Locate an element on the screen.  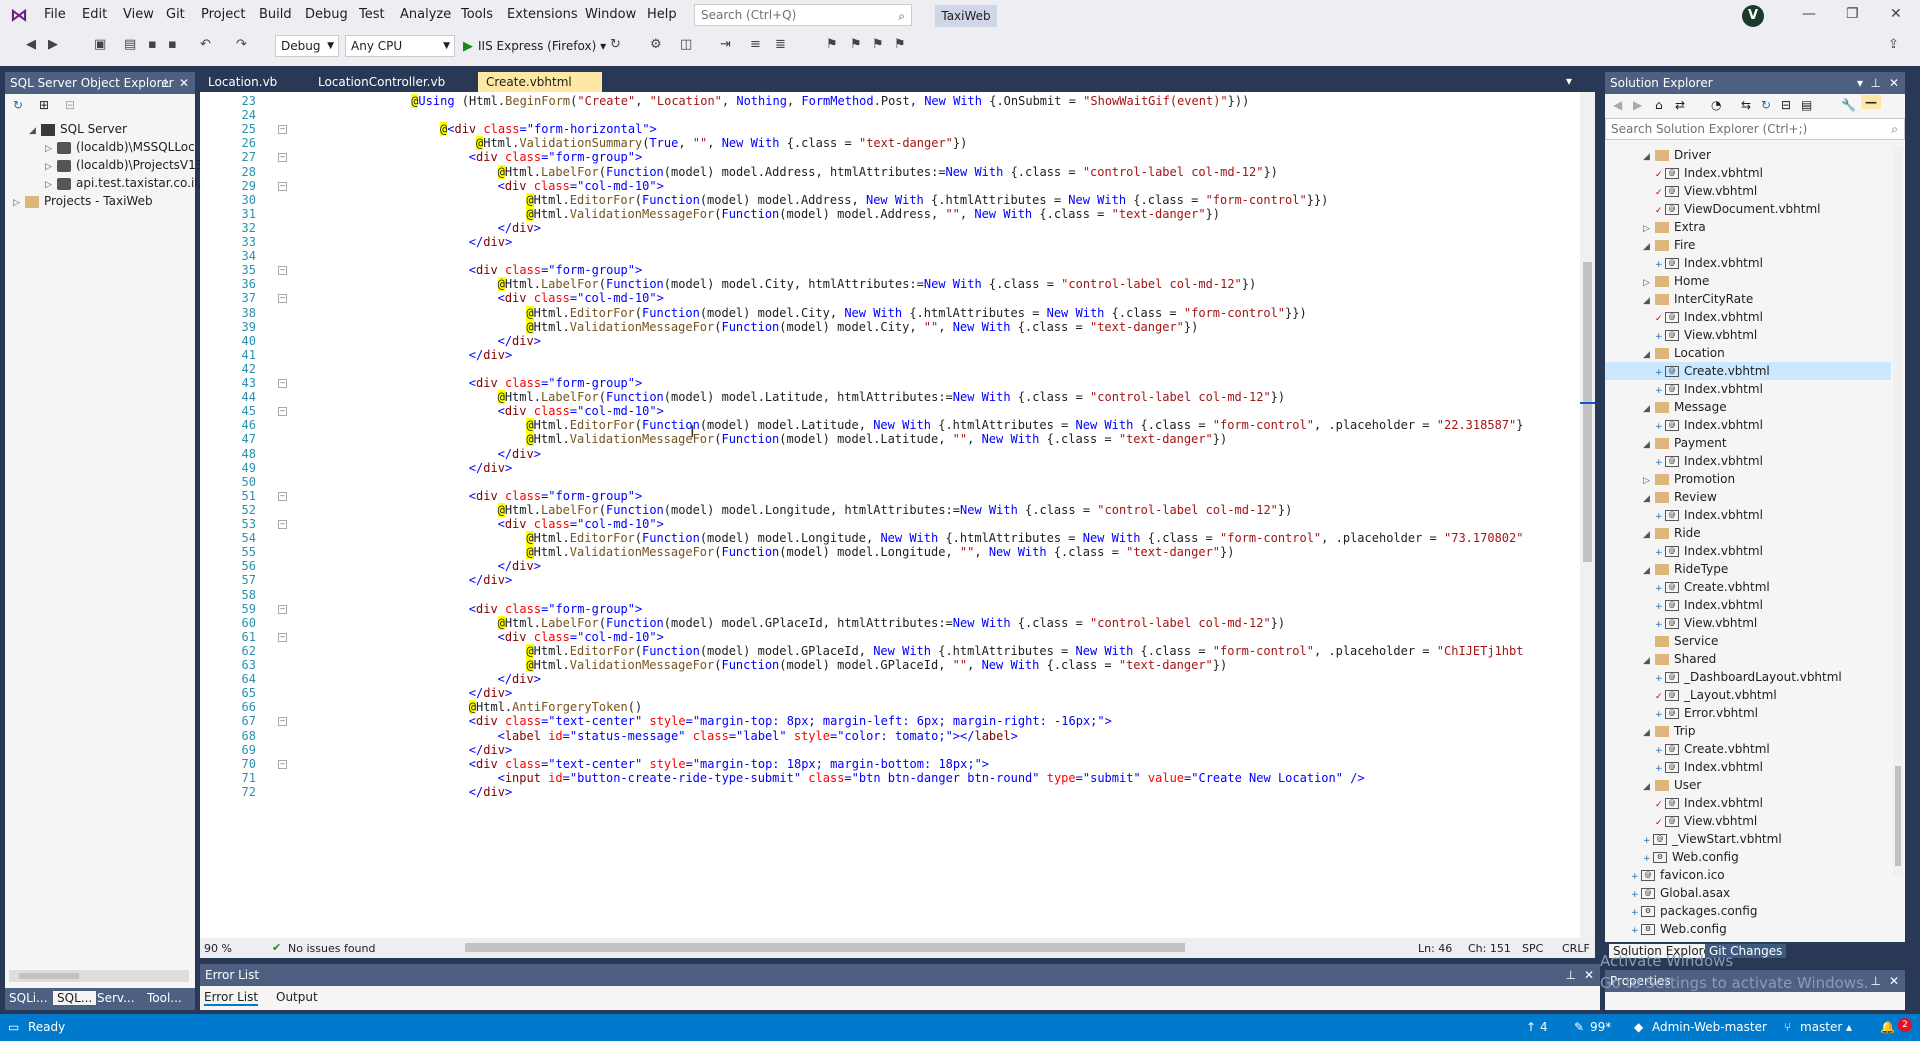
tab-editor: Location.vb is located at coordinates (254, 82).